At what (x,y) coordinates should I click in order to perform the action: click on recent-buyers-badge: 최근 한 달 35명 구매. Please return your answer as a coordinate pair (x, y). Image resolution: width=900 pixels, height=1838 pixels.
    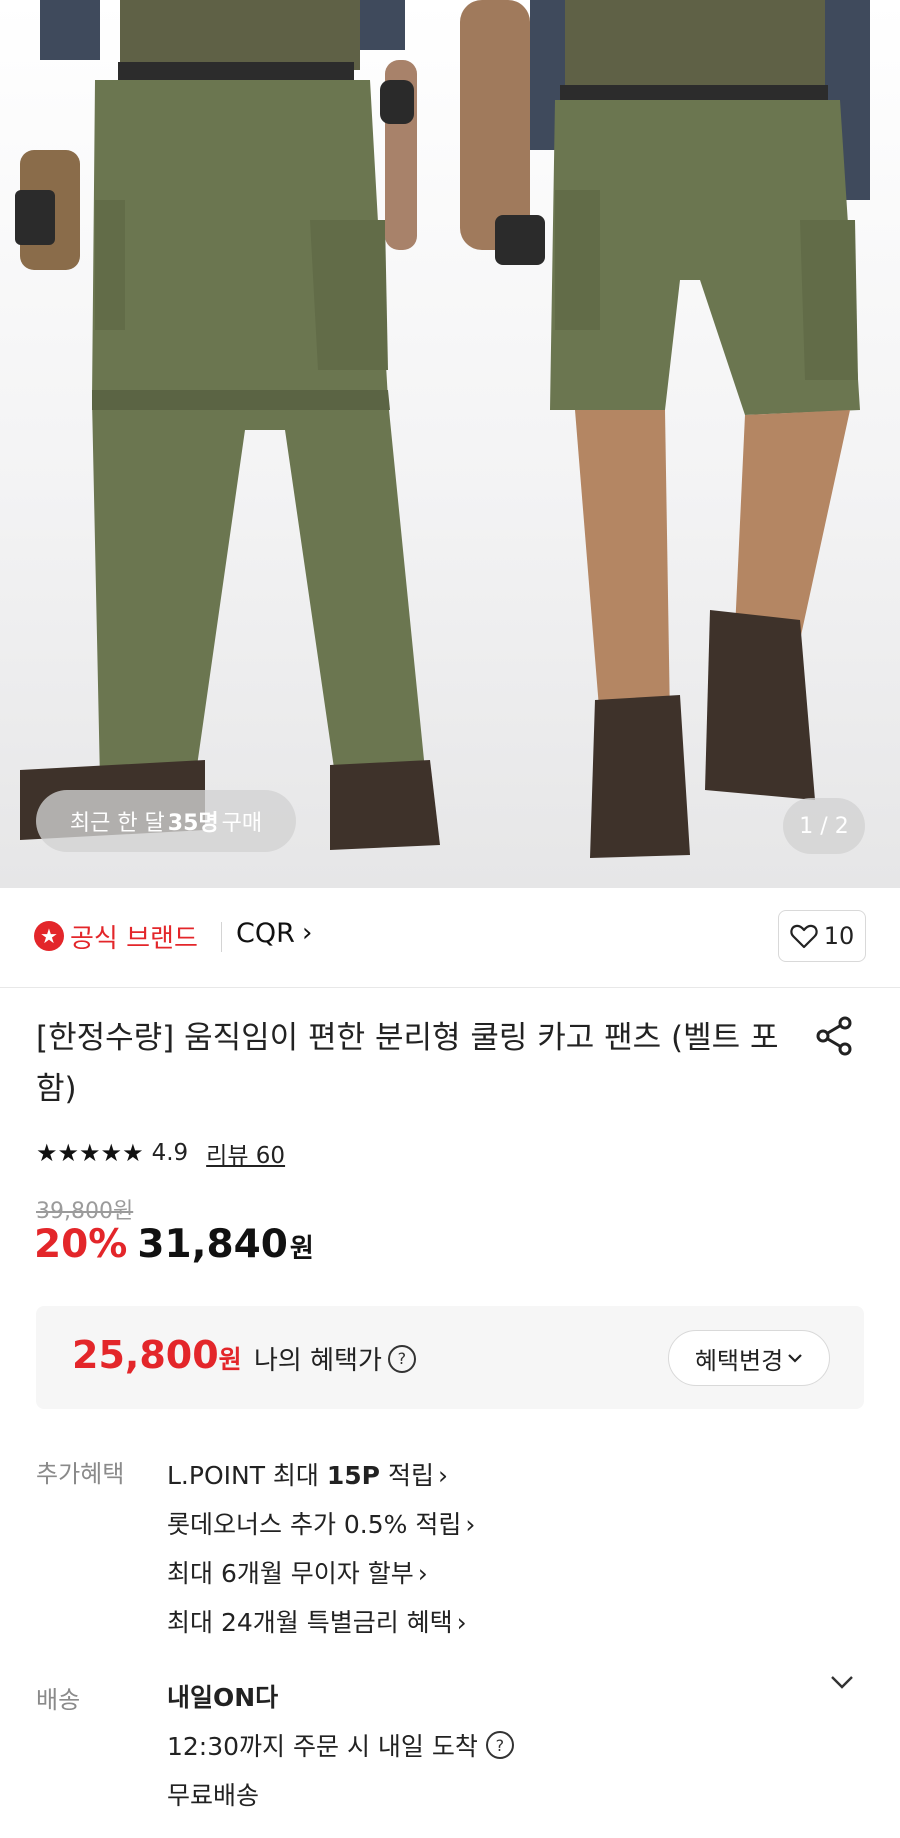
    Looking at the image, I should click on (166, 821).